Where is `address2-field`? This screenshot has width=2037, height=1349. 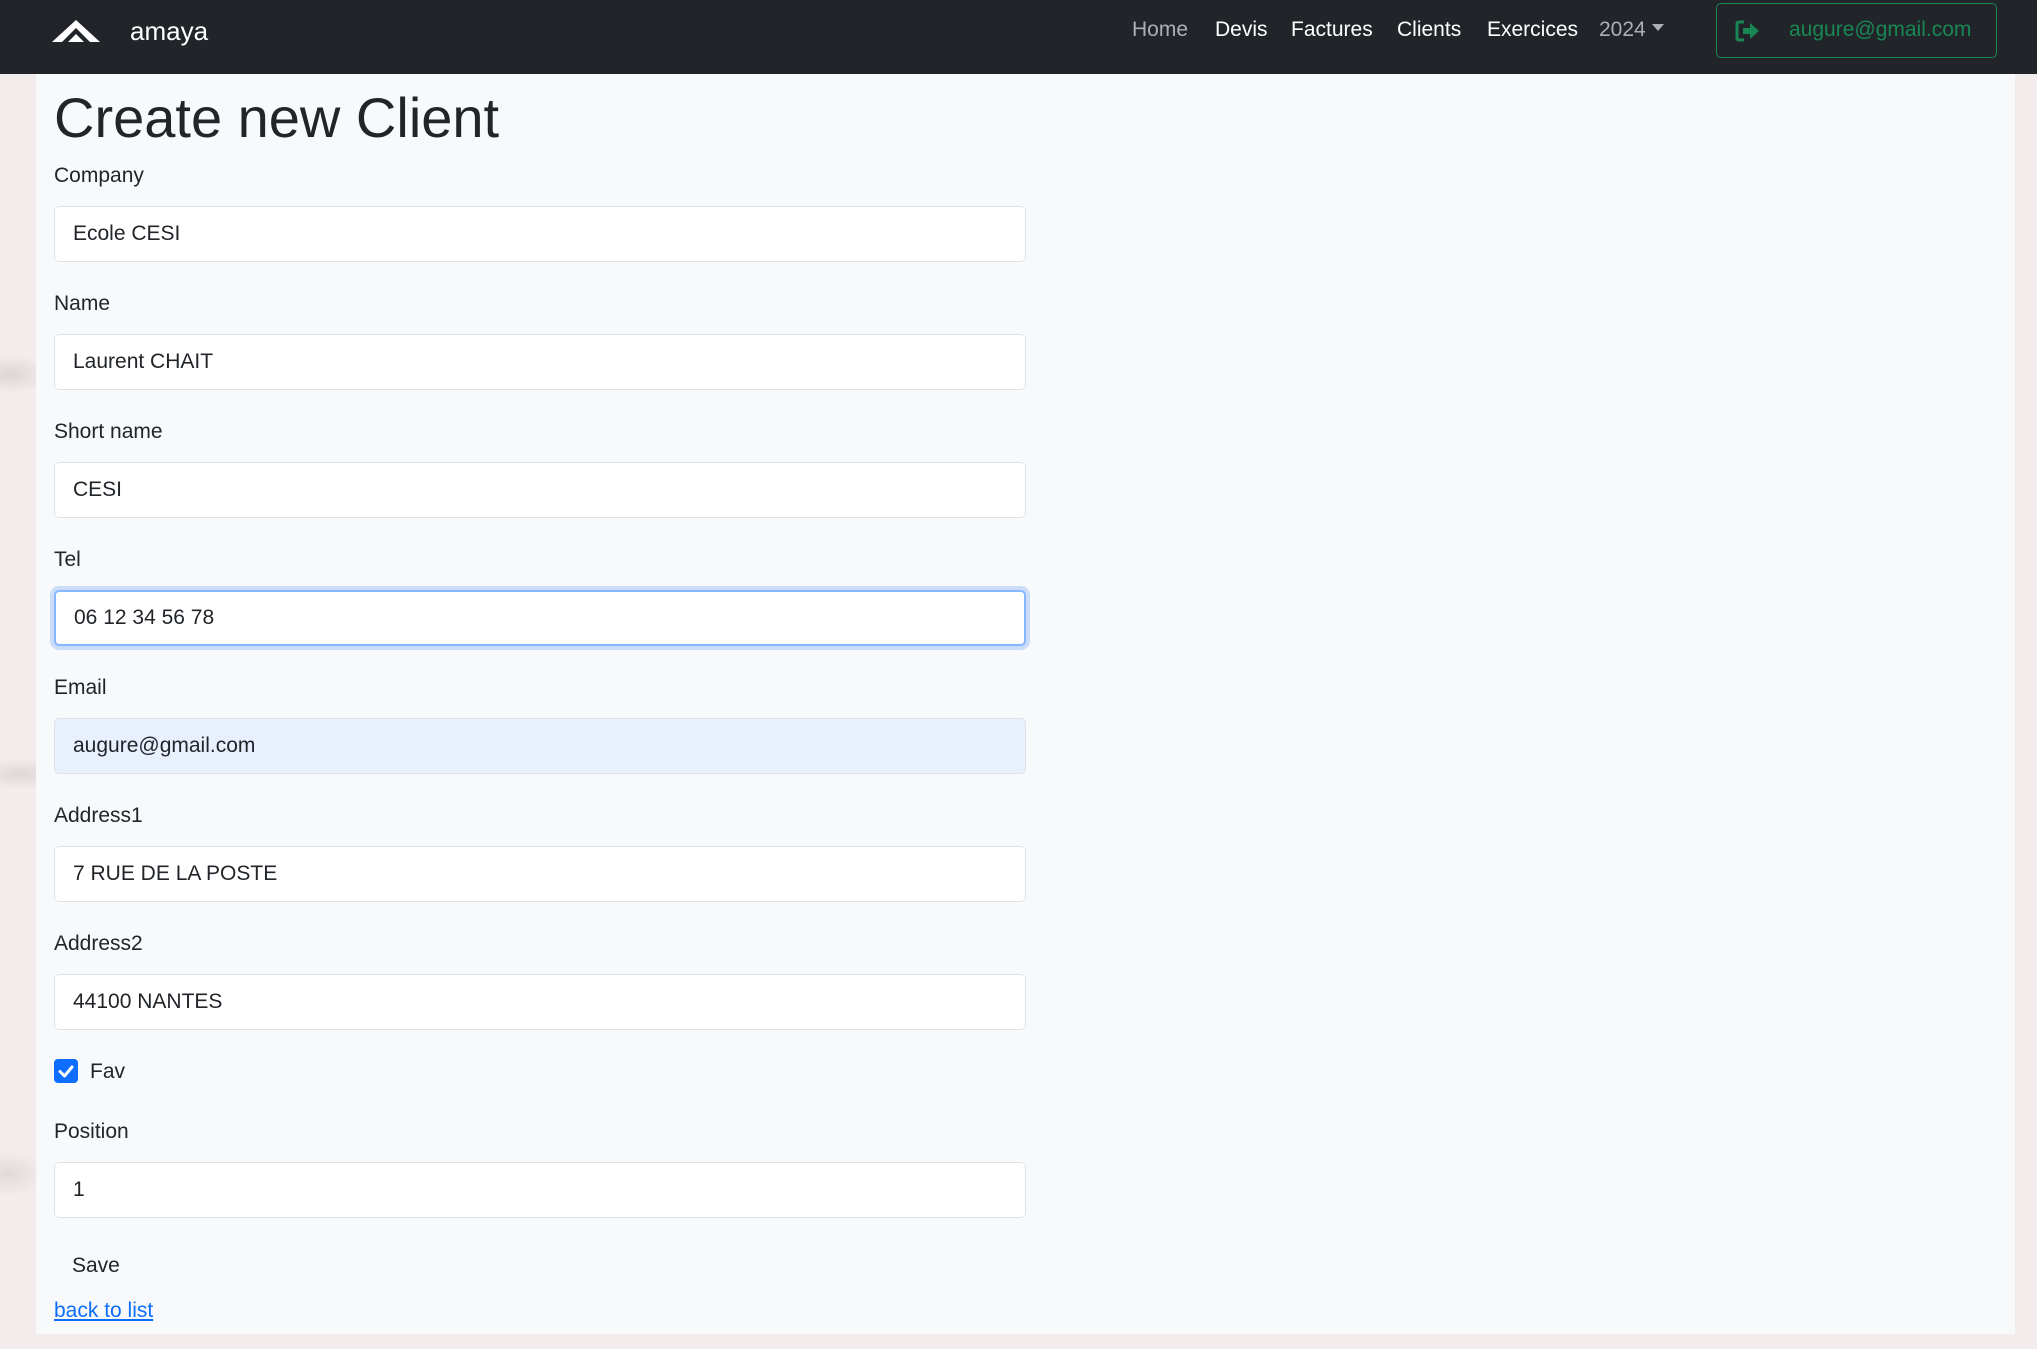 address2-field is located at coordinates (540, 1002).